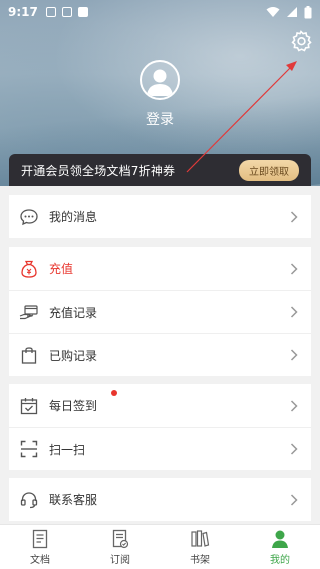  I want to click on menu-item-label: 充值, so click(61, 269).